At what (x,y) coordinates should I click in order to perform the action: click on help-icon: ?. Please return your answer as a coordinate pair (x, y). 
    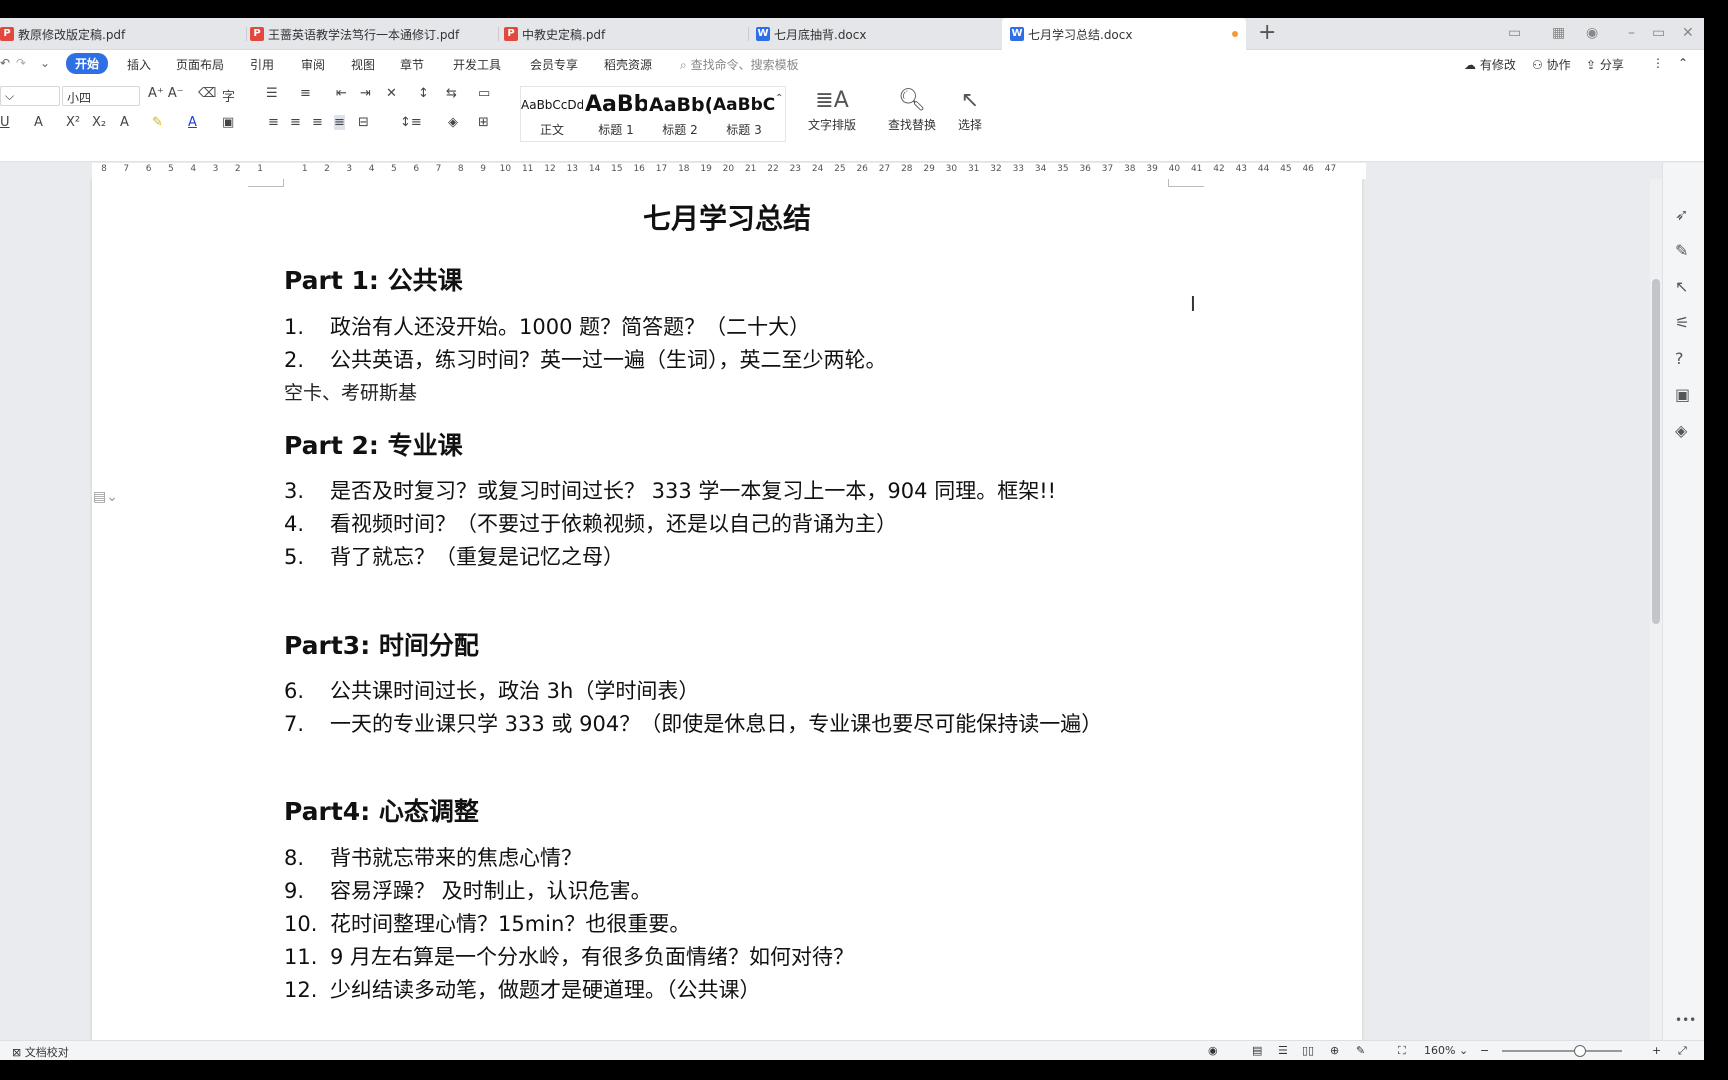
    Looking at the image, I should click on (1679, 358).